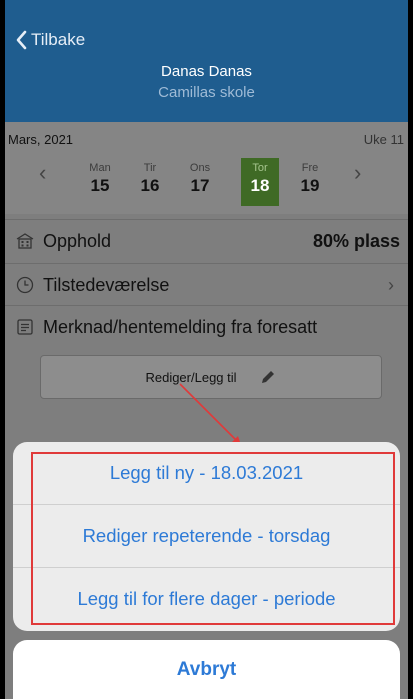  I want to click on day-thu-selected: Tor 18, so click(260, 182).